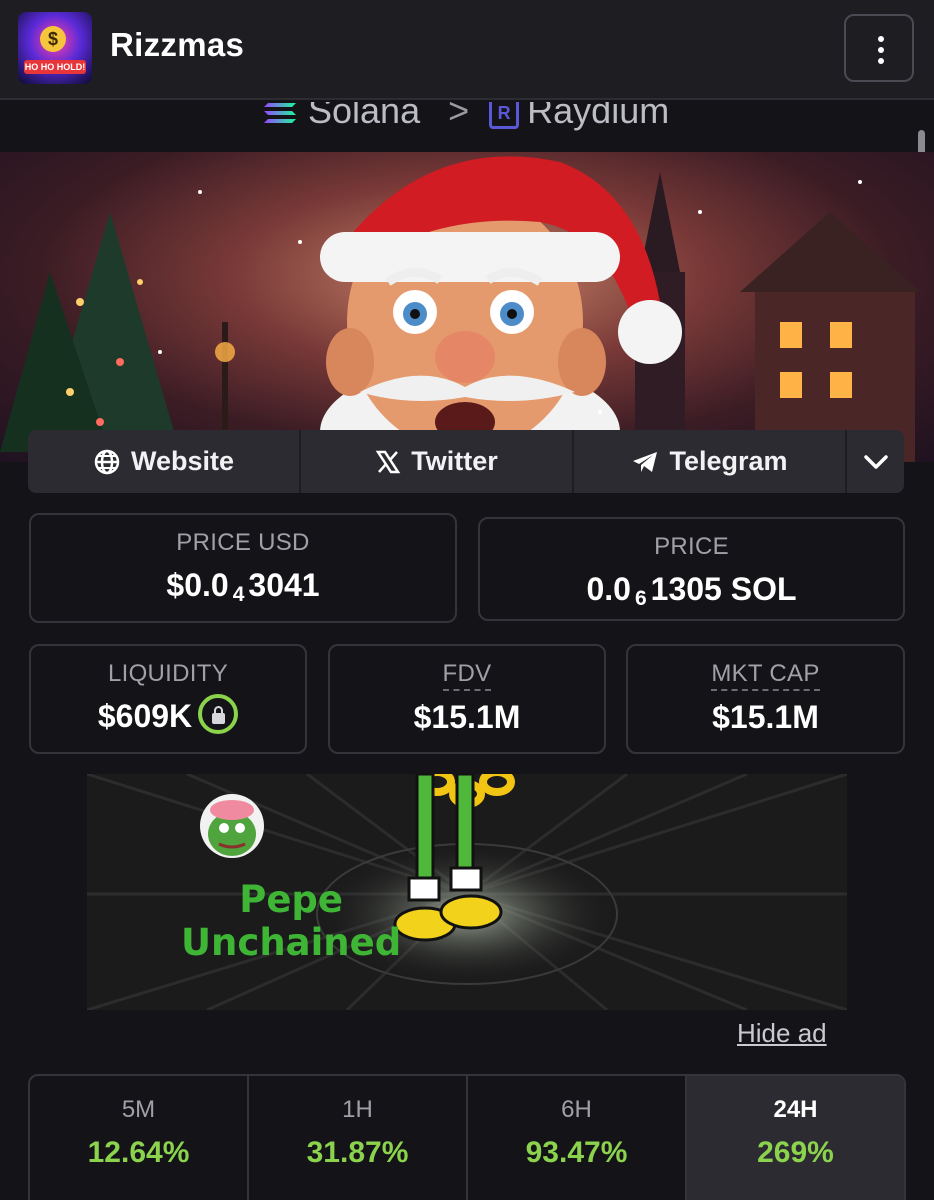 The width and height of the screenshot is (934, 1200). I want to click on price-usd-value: $0.0 4 3041, so click(243, 586).